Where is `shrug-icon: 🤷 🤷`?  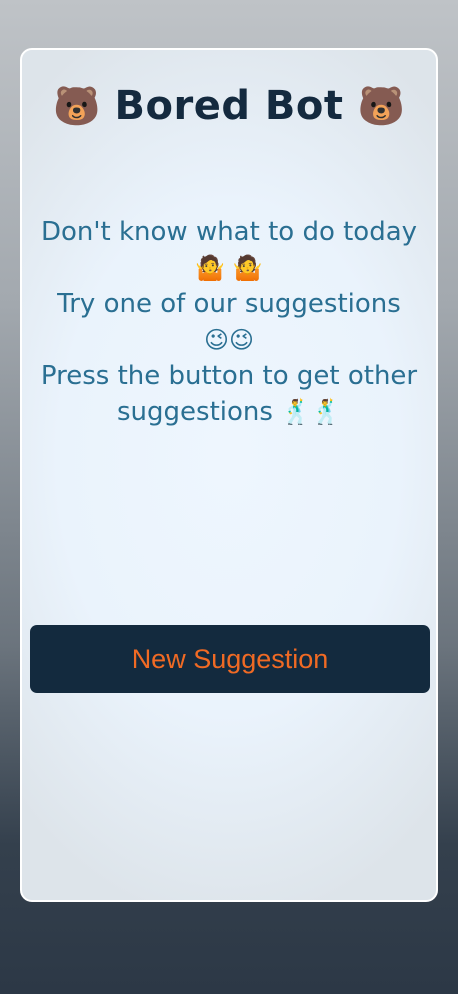 shrug-icon: 🤷 🤷 is located at coordinates (229, 268).